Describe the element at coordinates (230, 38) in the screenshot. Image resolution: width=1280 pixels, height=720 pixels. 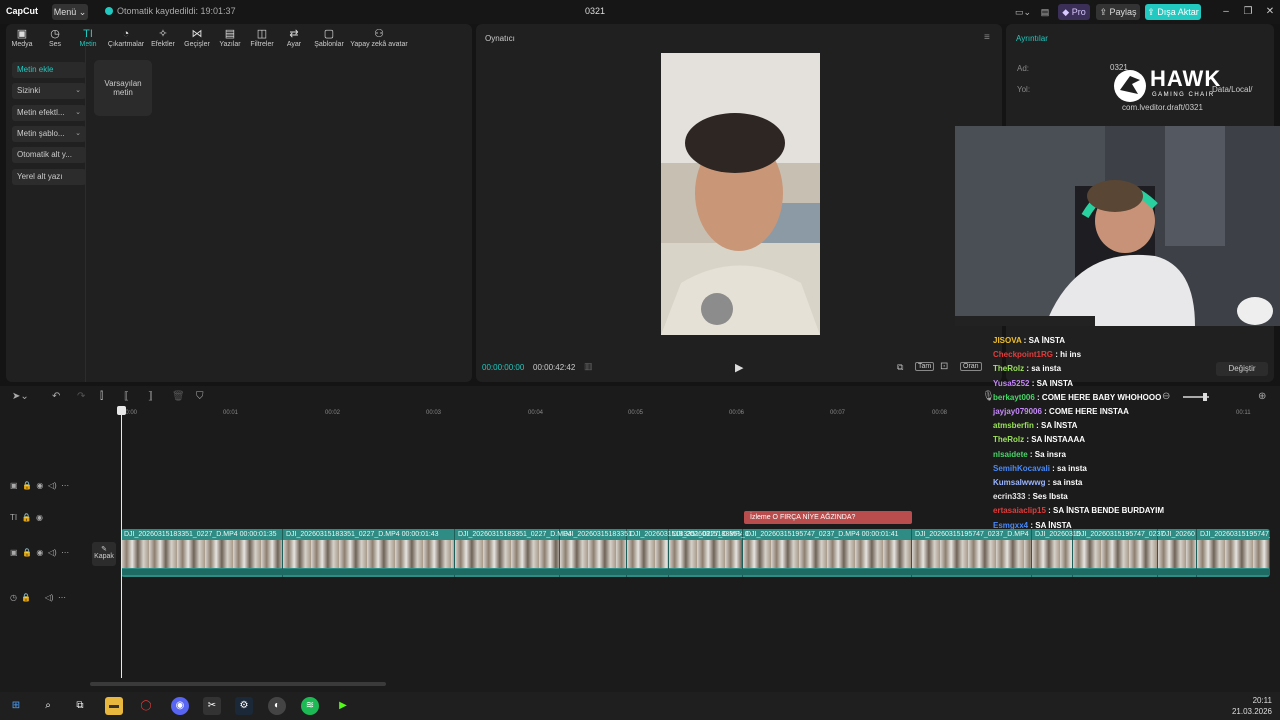
I see `tool-yazılar: ▤ Yazılar` at that location.